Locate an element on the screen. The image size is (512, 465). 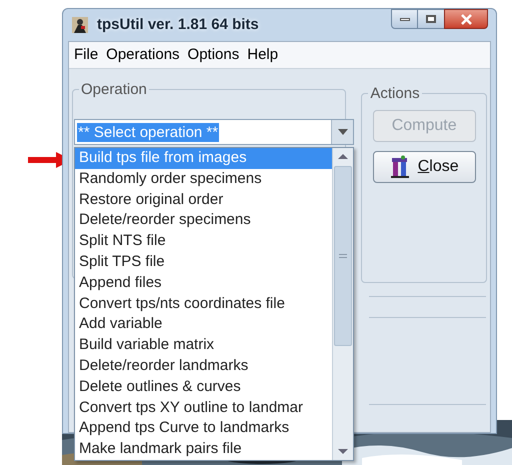
close-window-button is located at coordinates (466, 19).